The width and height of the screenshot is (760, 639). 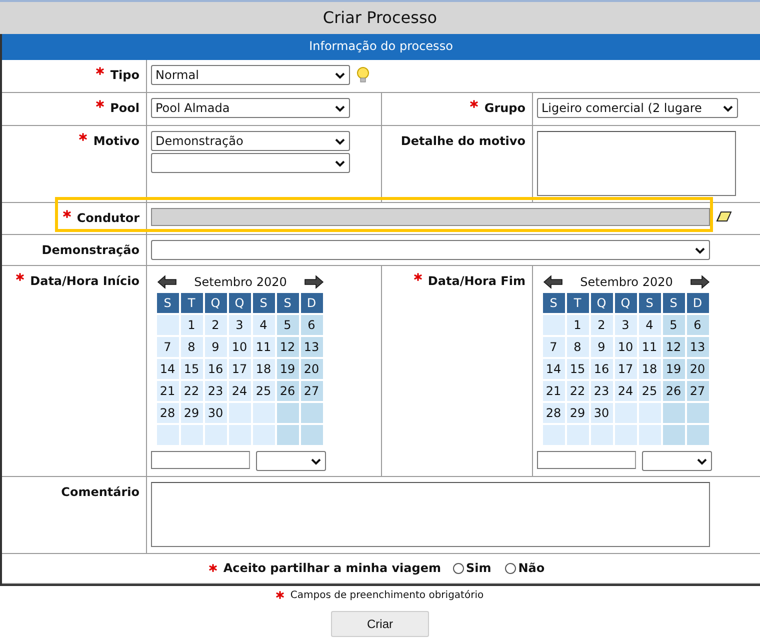 I want to click on field-label: Motivo, so click(x=116, y=141).